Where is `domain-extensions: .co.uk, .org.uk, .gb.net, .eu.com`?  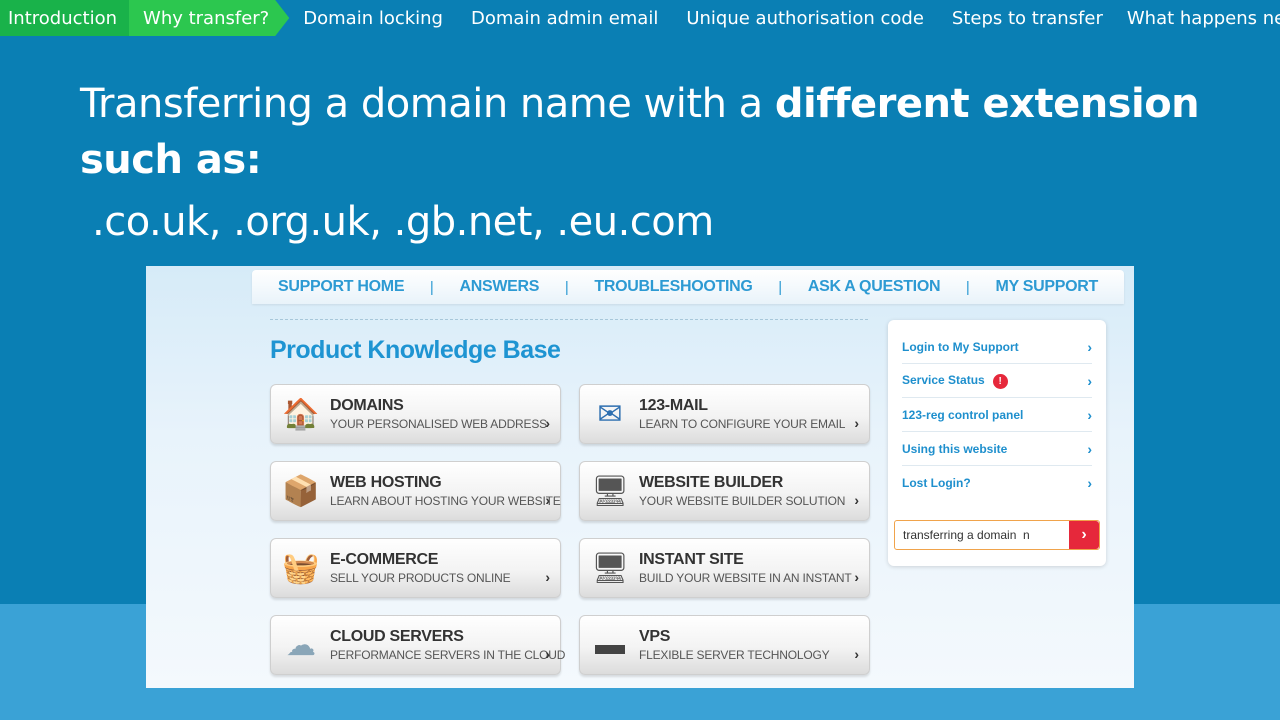 domain-extensions: .co.uk, .org.uk, .gb.net, .eu.com is located at coordinates (403, 222).